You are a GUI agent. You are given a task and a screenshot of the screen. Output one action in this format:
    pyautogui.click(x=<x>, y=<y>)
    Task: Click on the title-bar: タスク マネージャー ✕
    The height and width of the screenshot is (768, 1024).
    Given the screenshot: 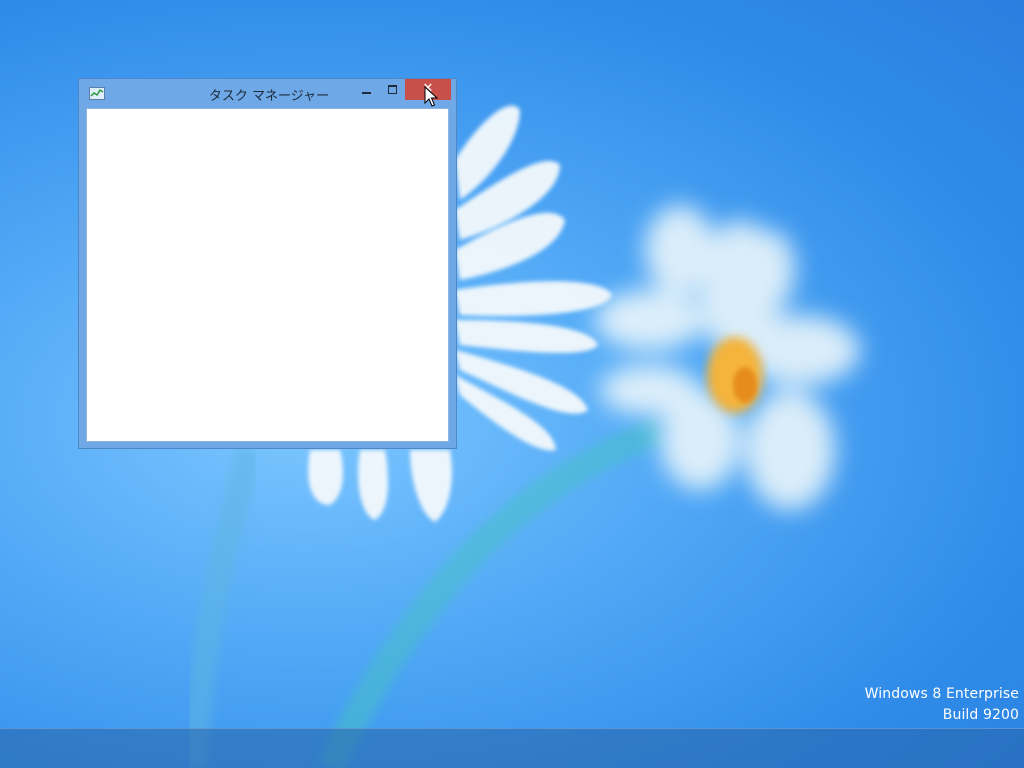 What is the action you would take?
    pyautogui.click(x=267, y=93)
    